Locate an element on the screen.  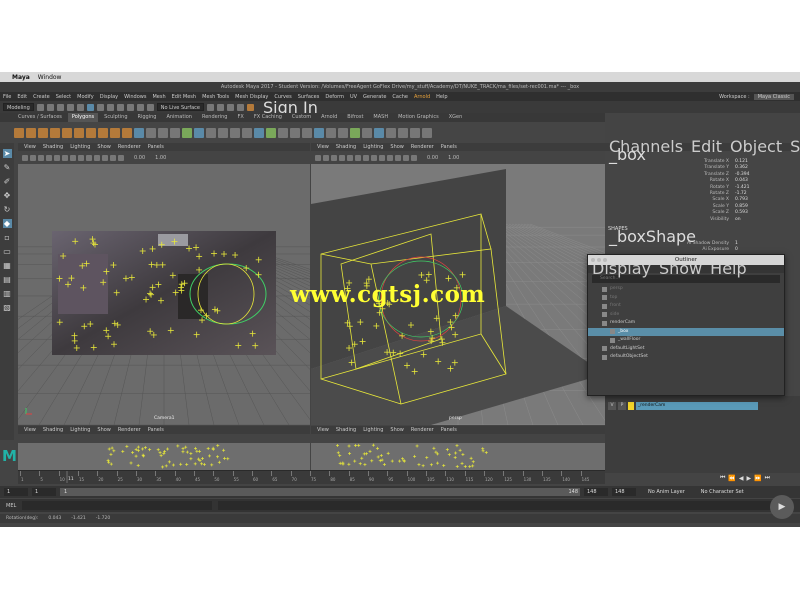
multi-cut-icon is located at coordinates (343, 132).